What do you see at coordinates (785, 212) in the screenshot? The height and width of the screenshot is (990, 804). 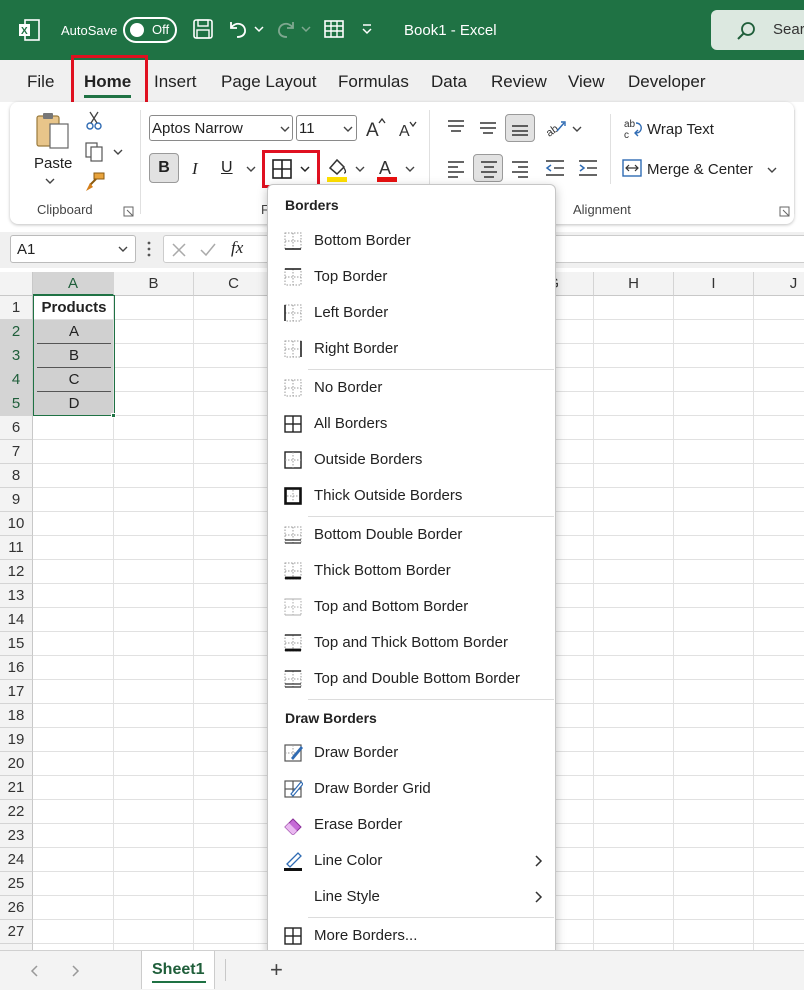 I see `alignment-launcher-icon` at bounding box center [785, 212].